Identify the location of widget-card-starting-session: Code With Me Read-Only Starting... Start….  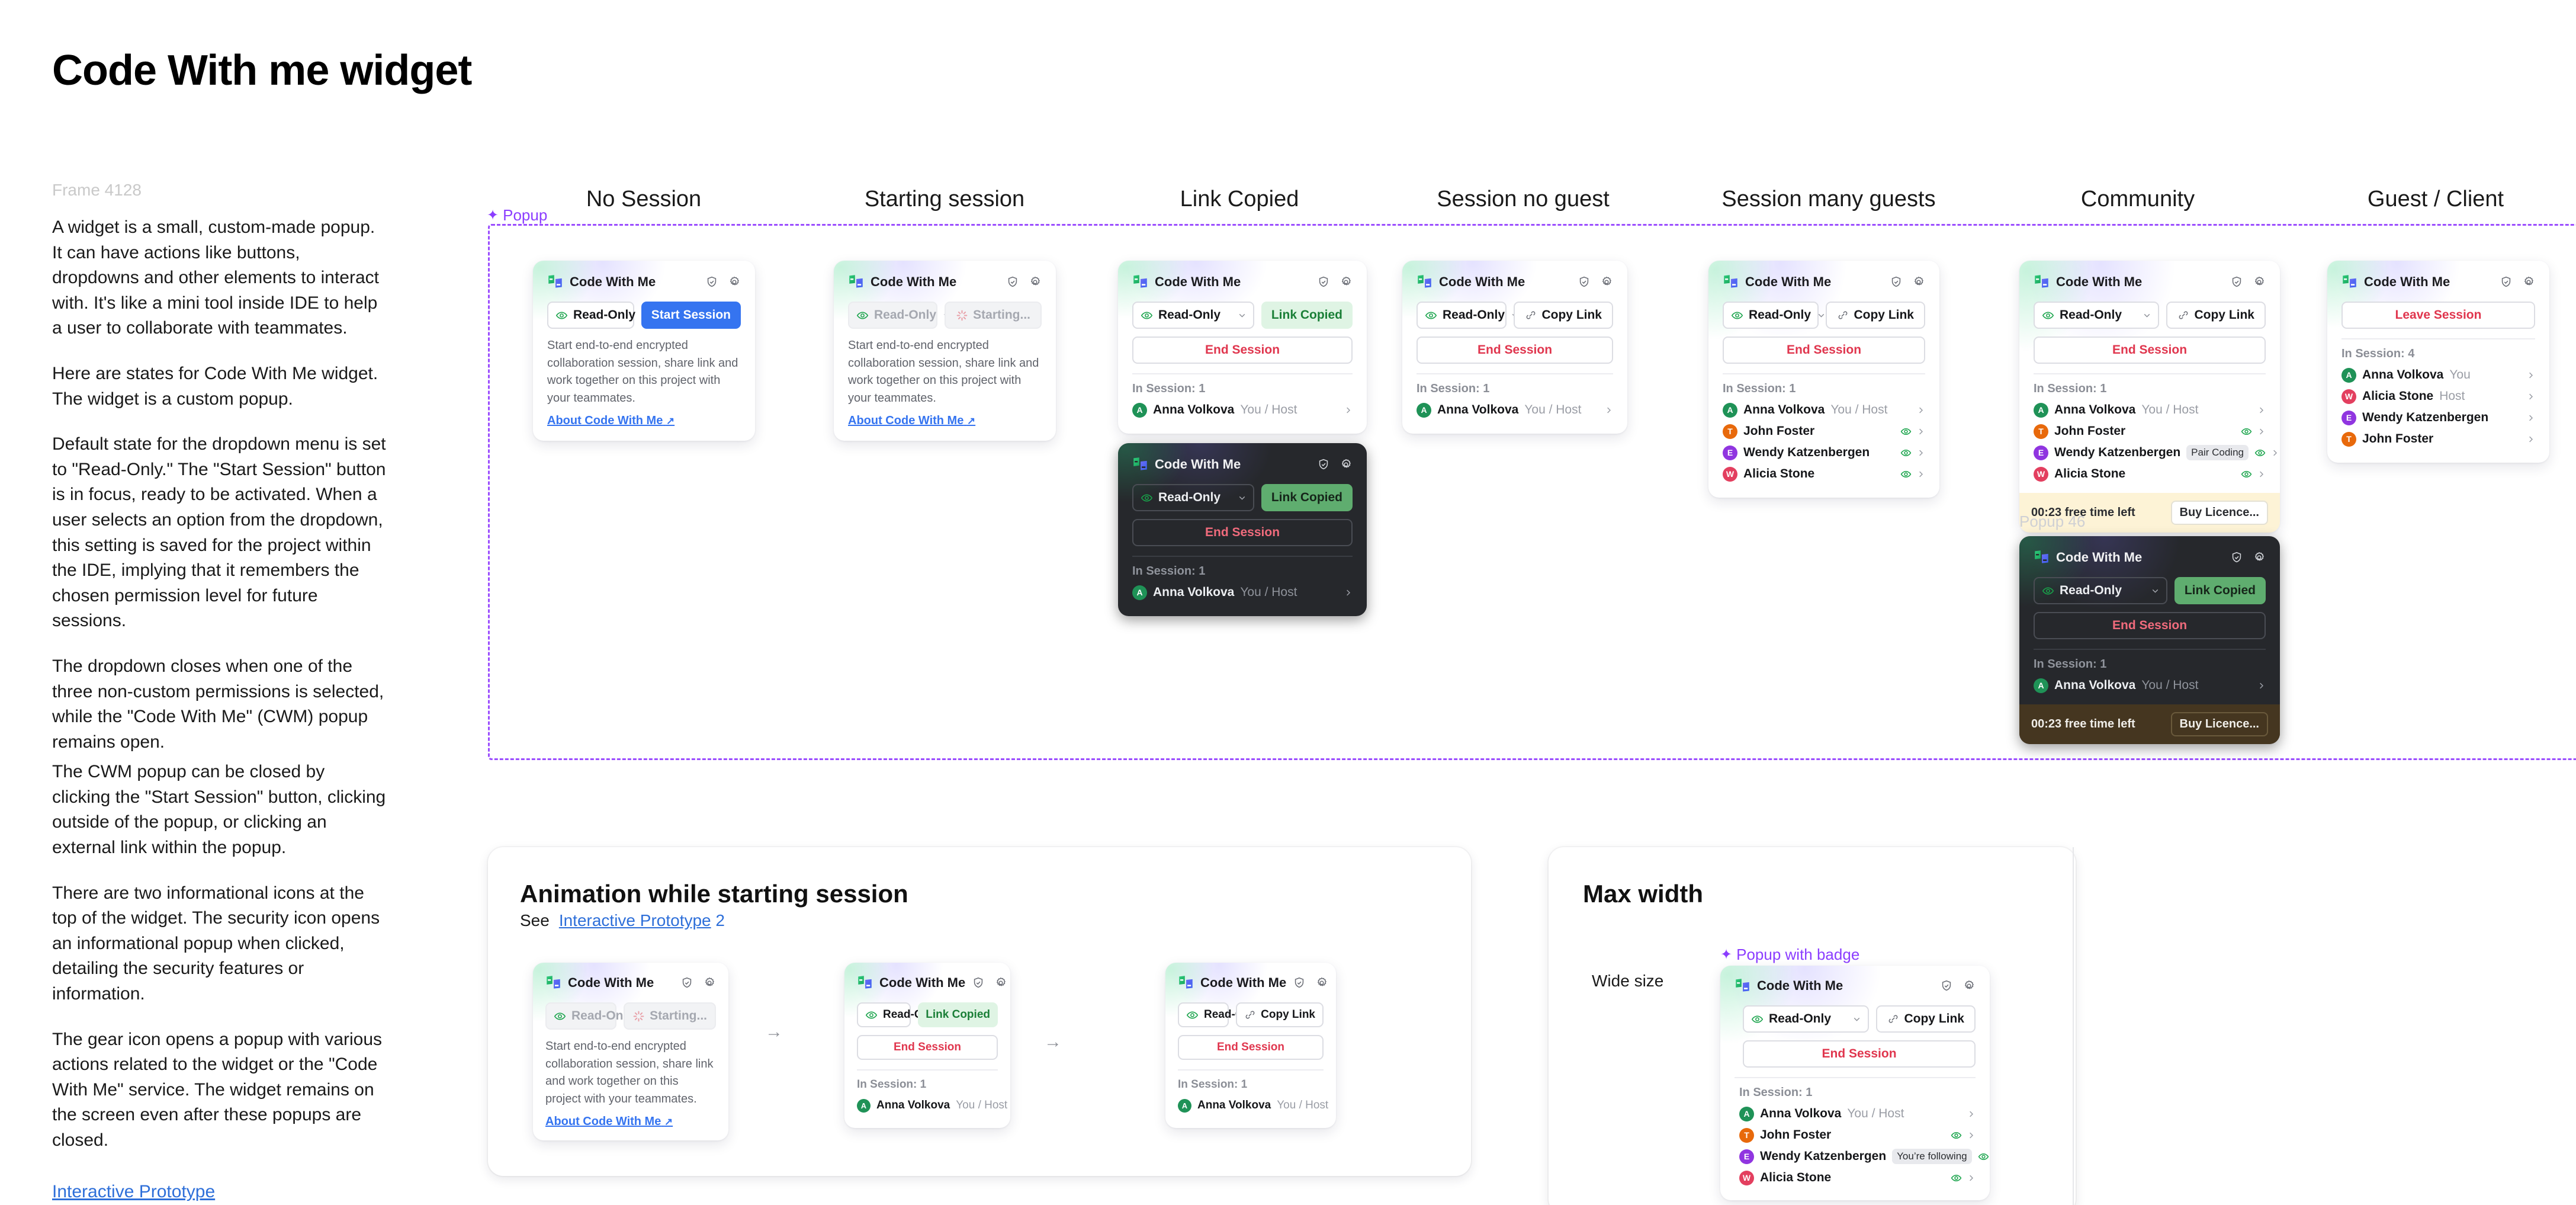
(945, 351).